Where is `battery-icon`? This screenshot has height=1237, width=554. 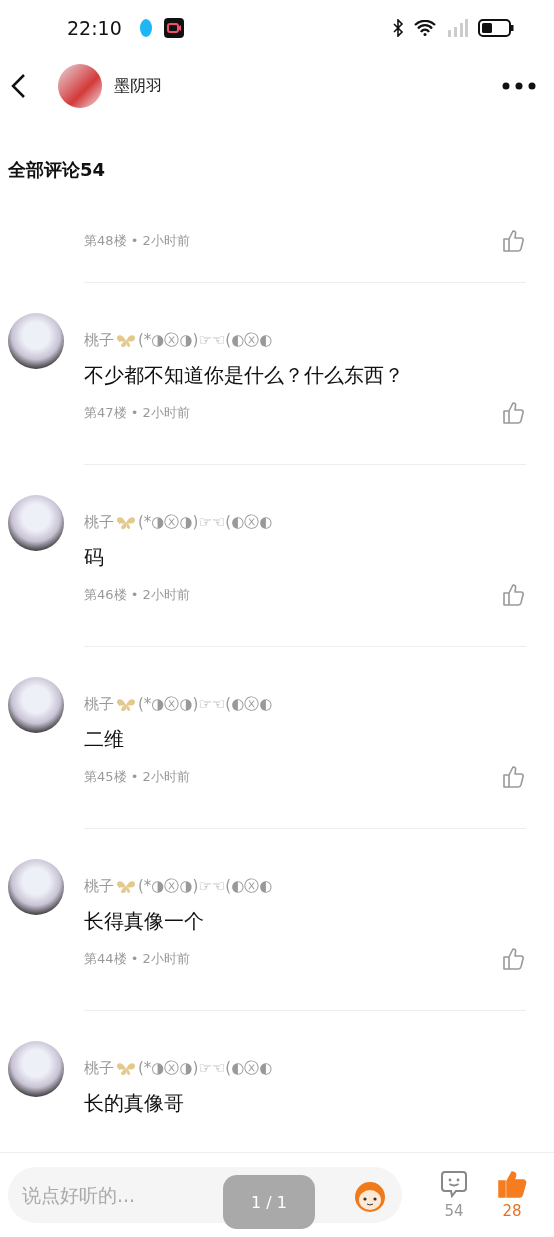 battery-icon is located at coordinates (496, 28).